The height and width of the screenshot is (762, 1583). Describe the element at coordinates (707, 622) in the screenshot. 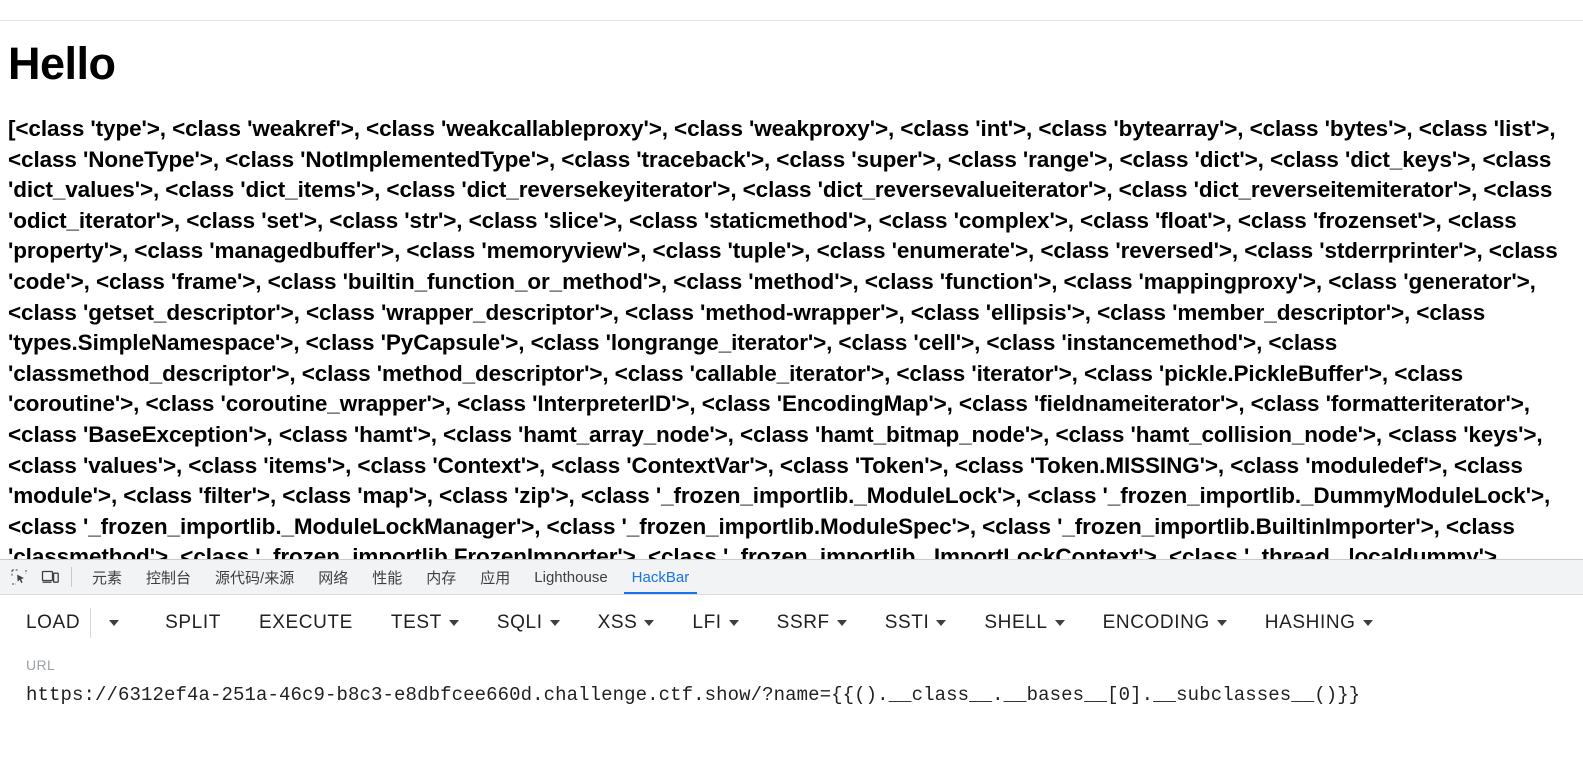

I see `lfi-menu-label: LFI` at that location.